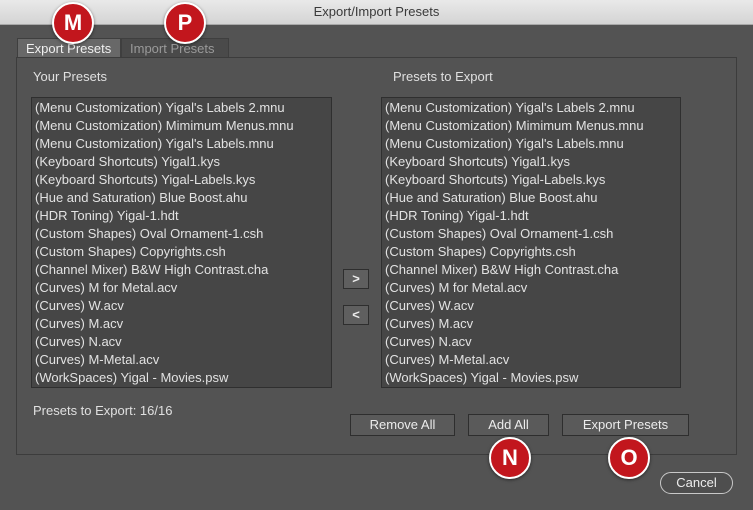 This screenshot has width=753, height=510. What do you see at coordinates (508, 425) in the screenshot?
I see `add-all-button: Add All` at bounding box center [508, 425].